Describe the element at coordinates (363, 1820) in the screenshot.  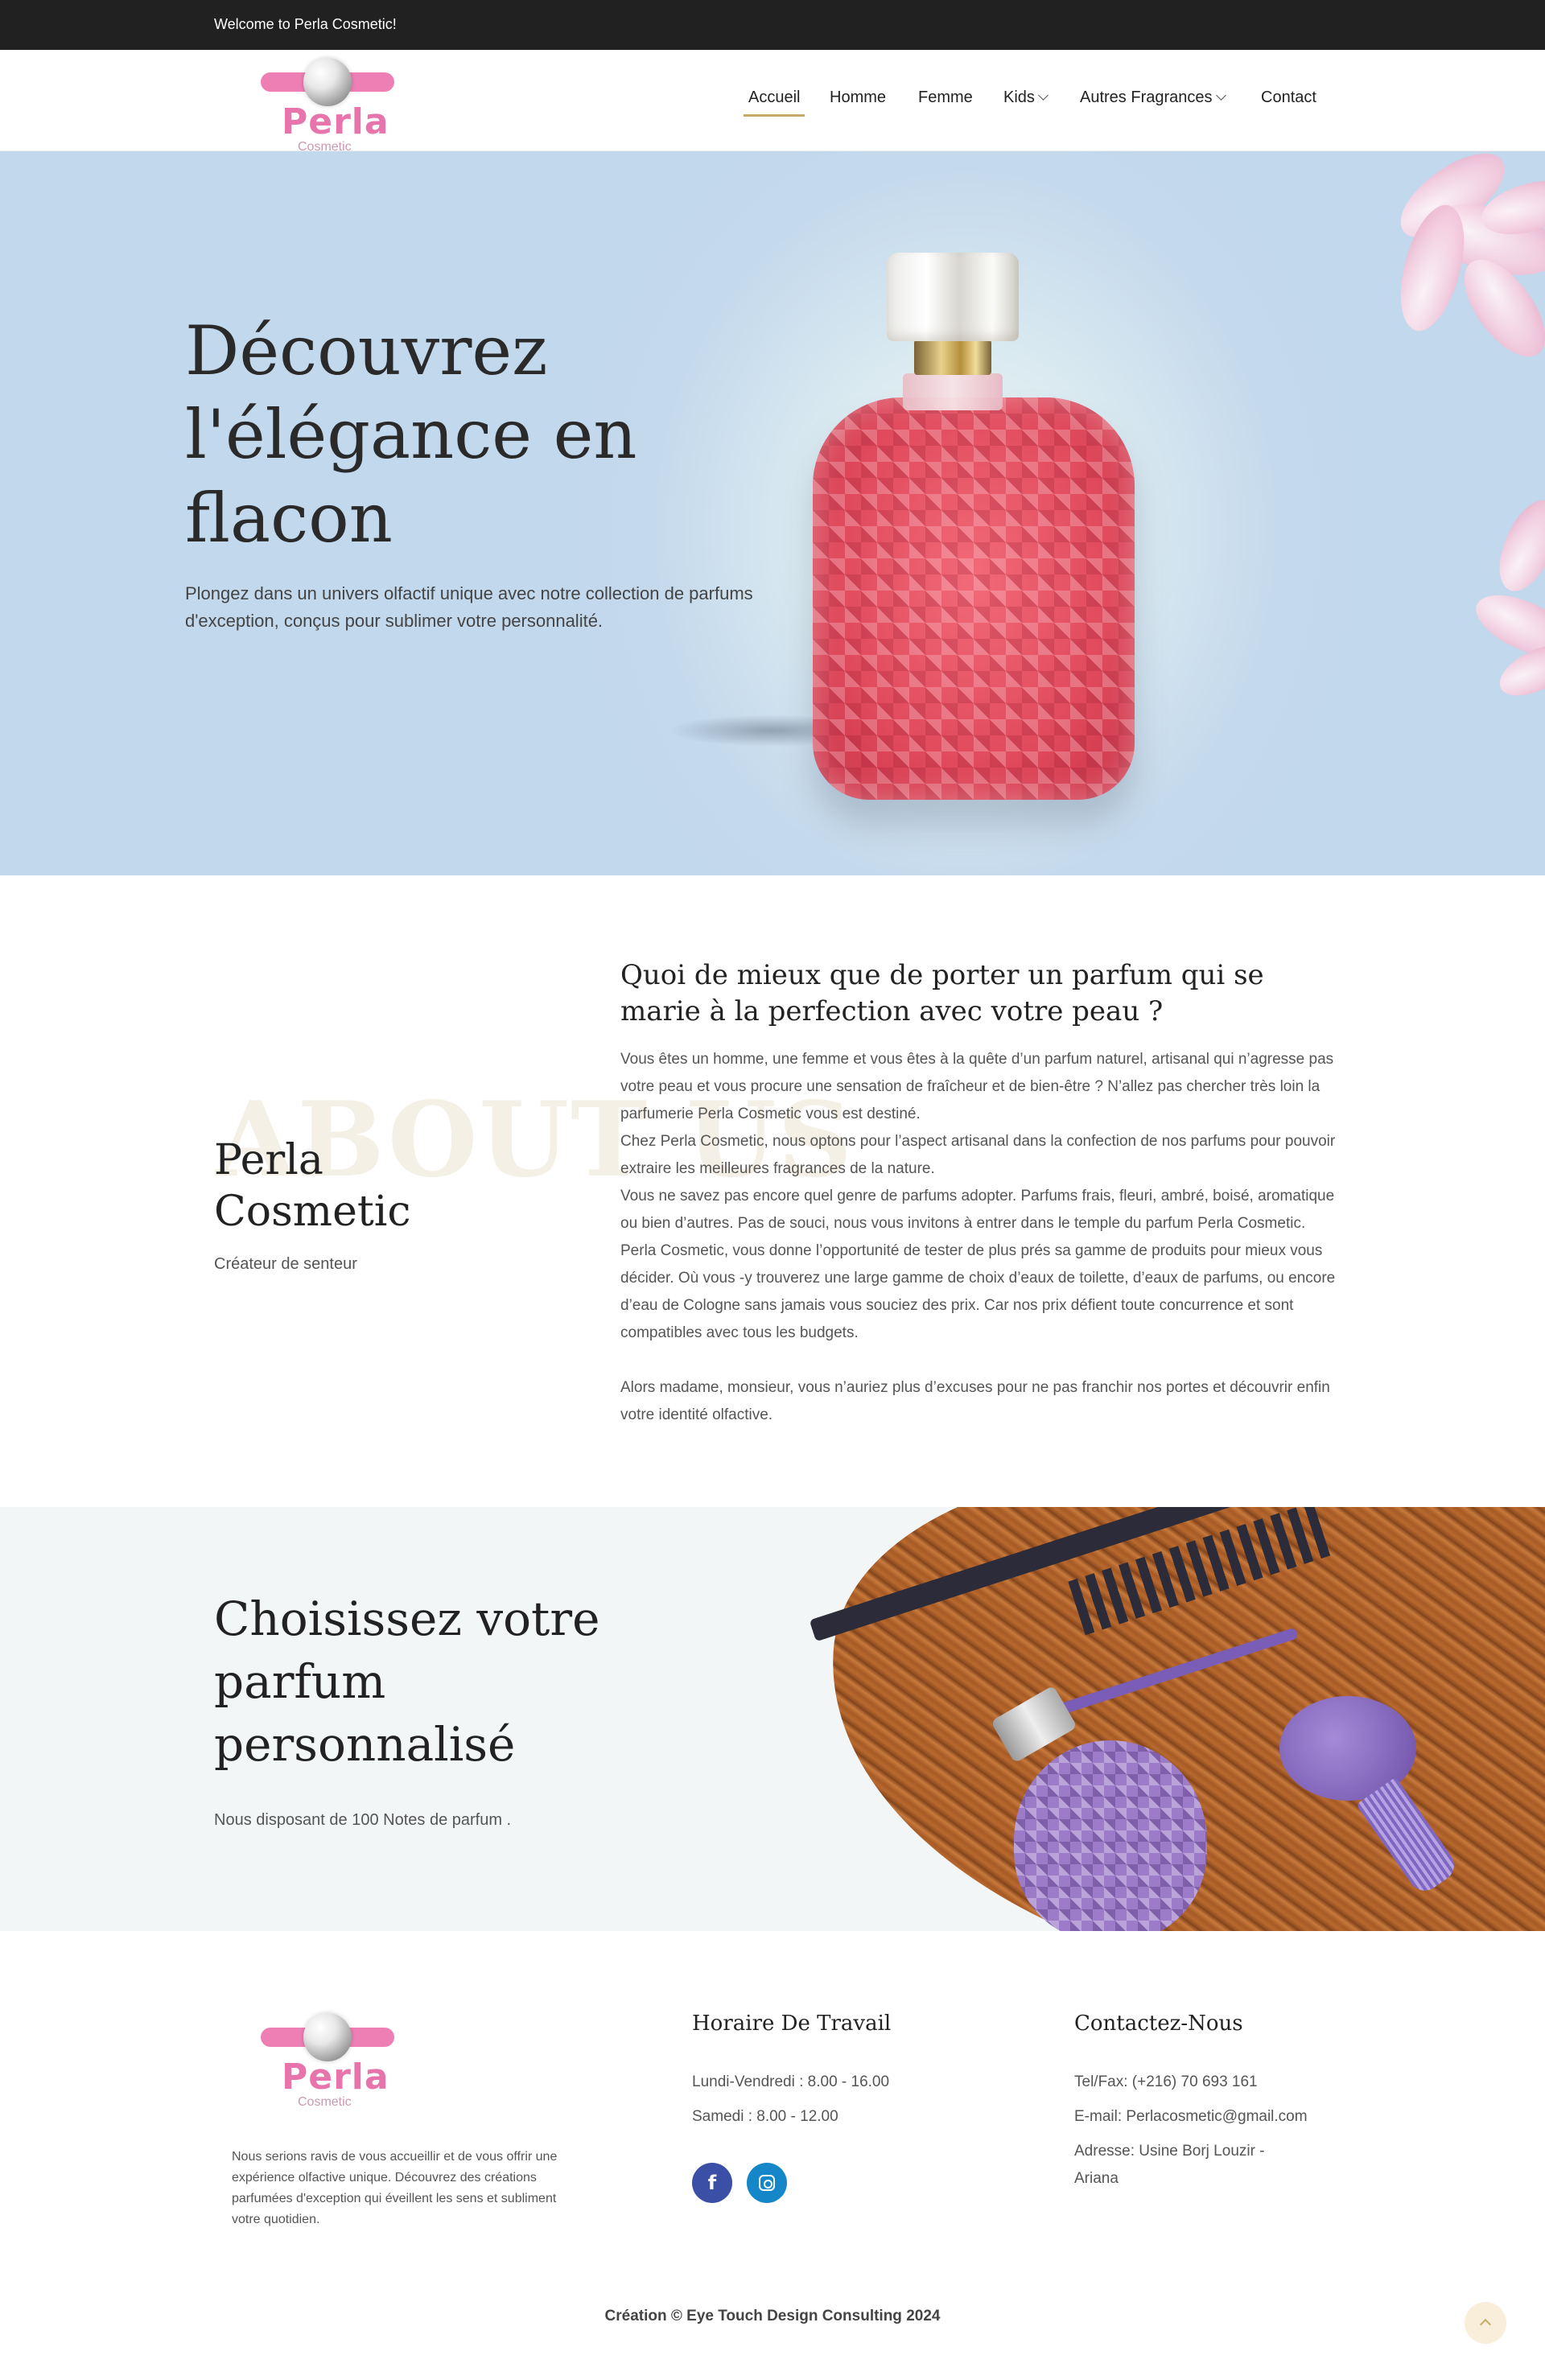
I see `custom-perfume-text: Nous disposant de 100 Notes de parfum .` at that location.